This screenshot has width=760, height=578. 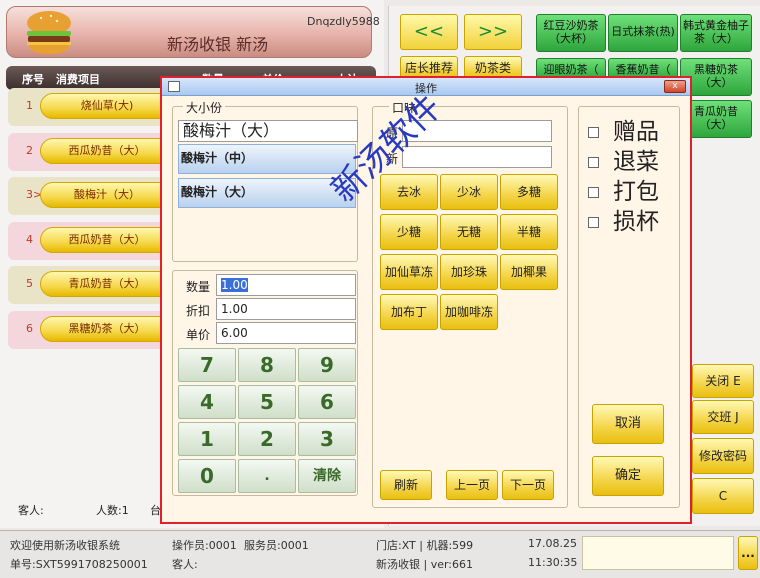 I want to click on current-size-field: 酸梅汁（大）, so click(x=268, y=131).